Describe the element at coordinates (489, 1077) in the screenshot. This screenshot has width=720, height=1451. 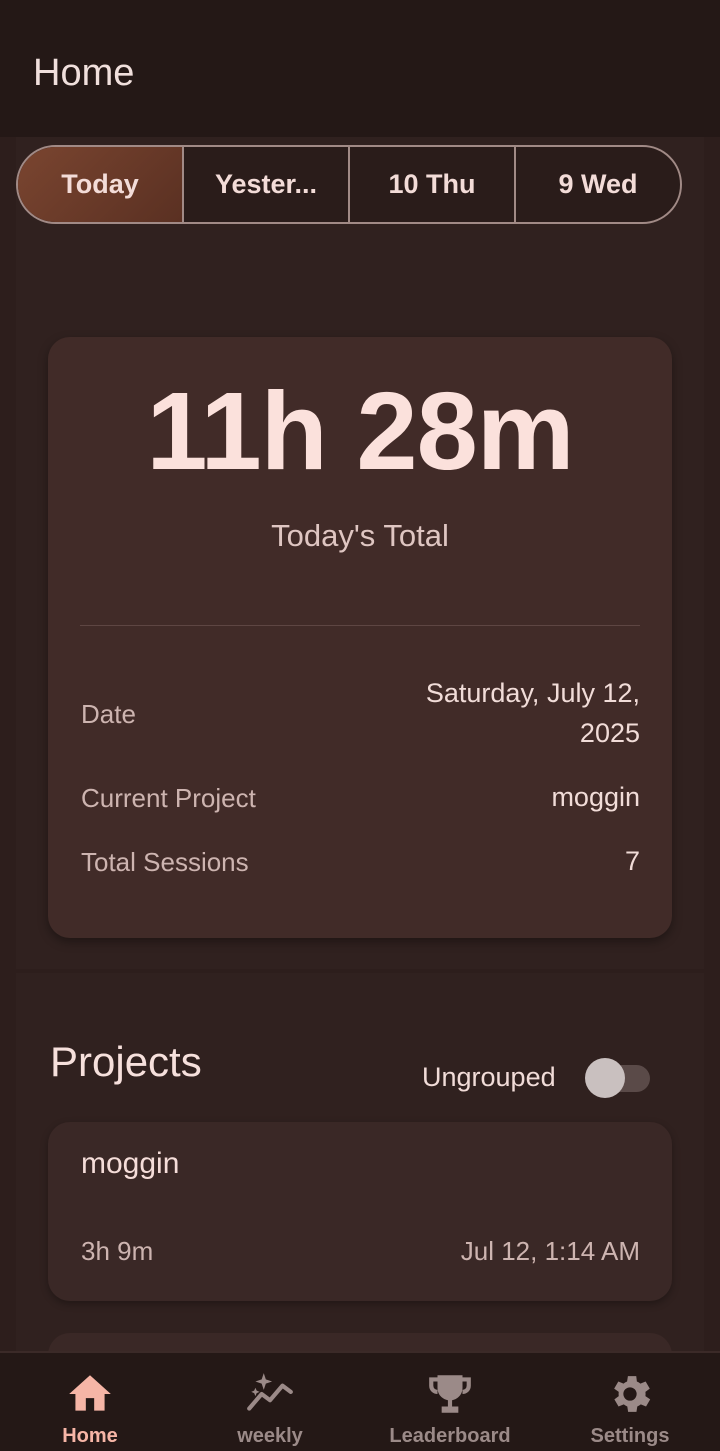
I see `ungrouped-label: Ungrouped` at that location.